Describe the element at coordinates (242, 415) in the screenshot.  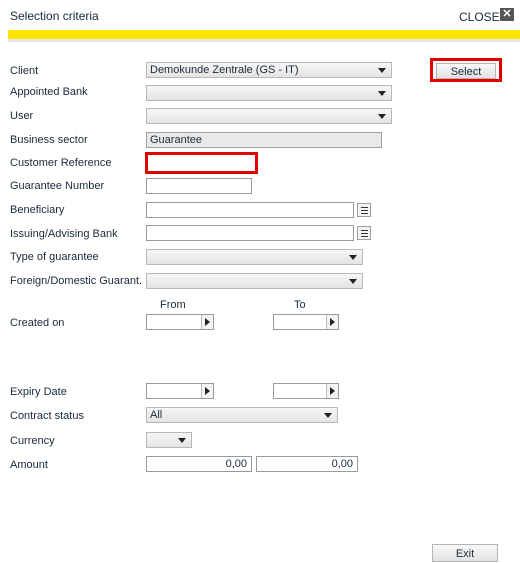
I see `contract-status-select: All` at that location.